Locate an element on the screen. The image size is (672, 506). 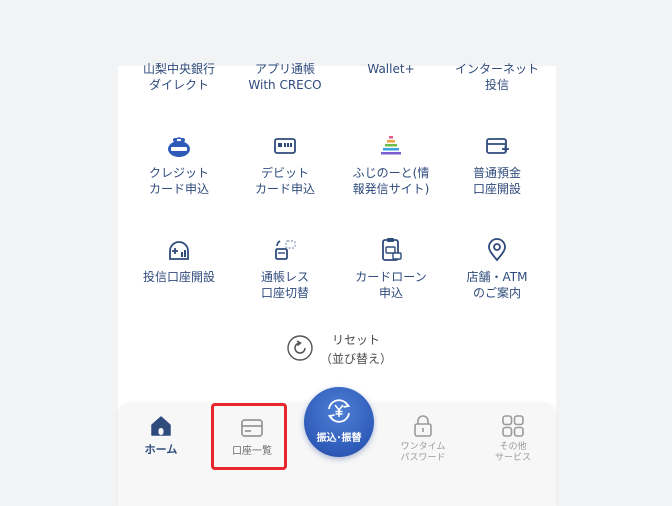
transfer-label: 振込･振替 is located at coordinates (339, 438).